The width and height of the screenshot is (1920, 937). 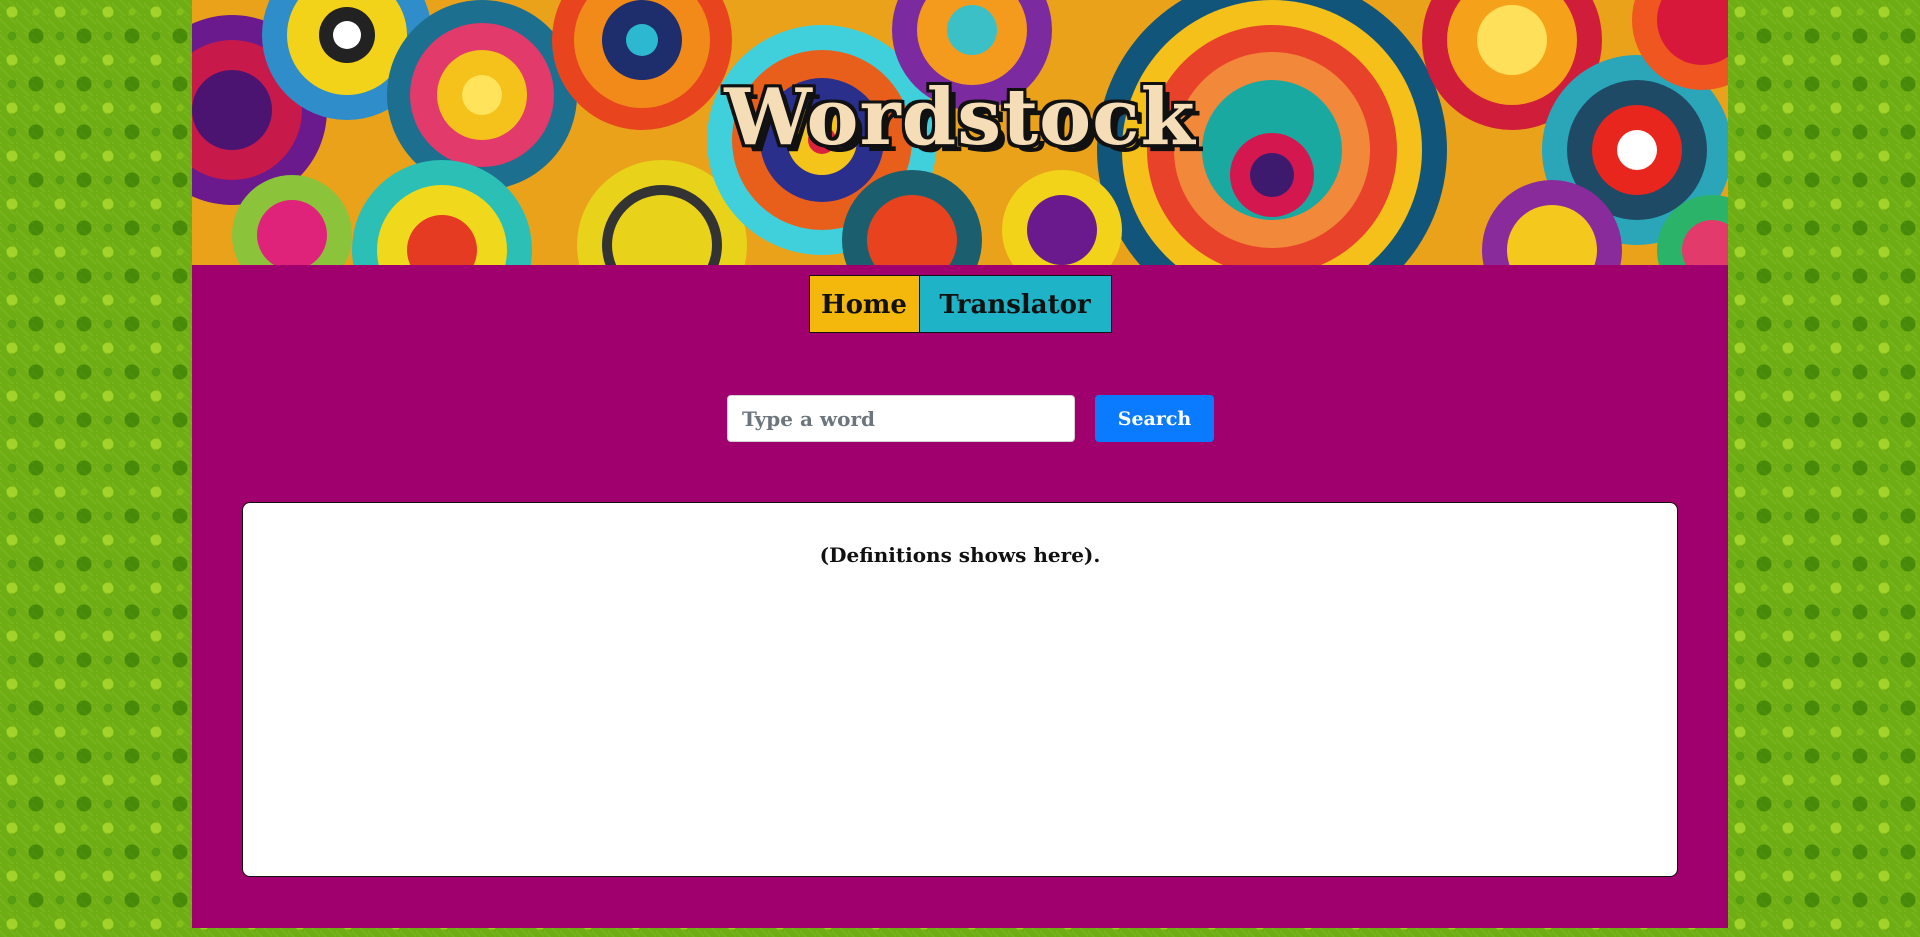 I want to click on nav-home-link: Home, so click(x=864, y=304).